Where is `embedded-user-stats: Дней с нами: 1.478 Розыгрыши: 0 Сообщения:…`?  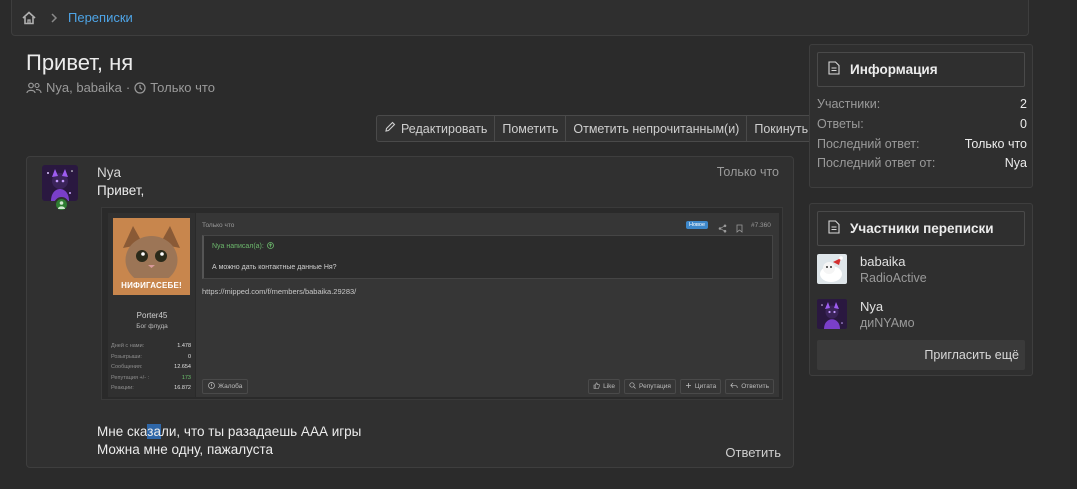 embedded-user-stats: Дней с нами: 1.478 Розыгрыши: 0 Сообщения:… is located at coordinates (151, 369).